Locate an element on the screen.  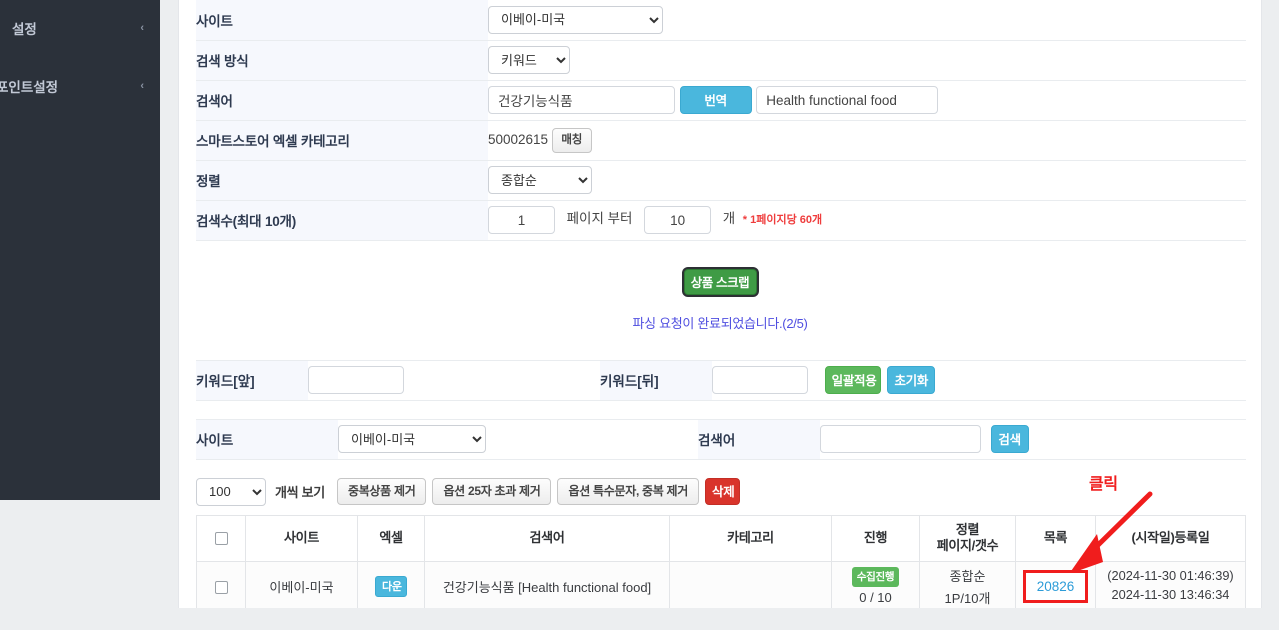
list-count-highlight: 20826 is located at coordinates (1055, 586).